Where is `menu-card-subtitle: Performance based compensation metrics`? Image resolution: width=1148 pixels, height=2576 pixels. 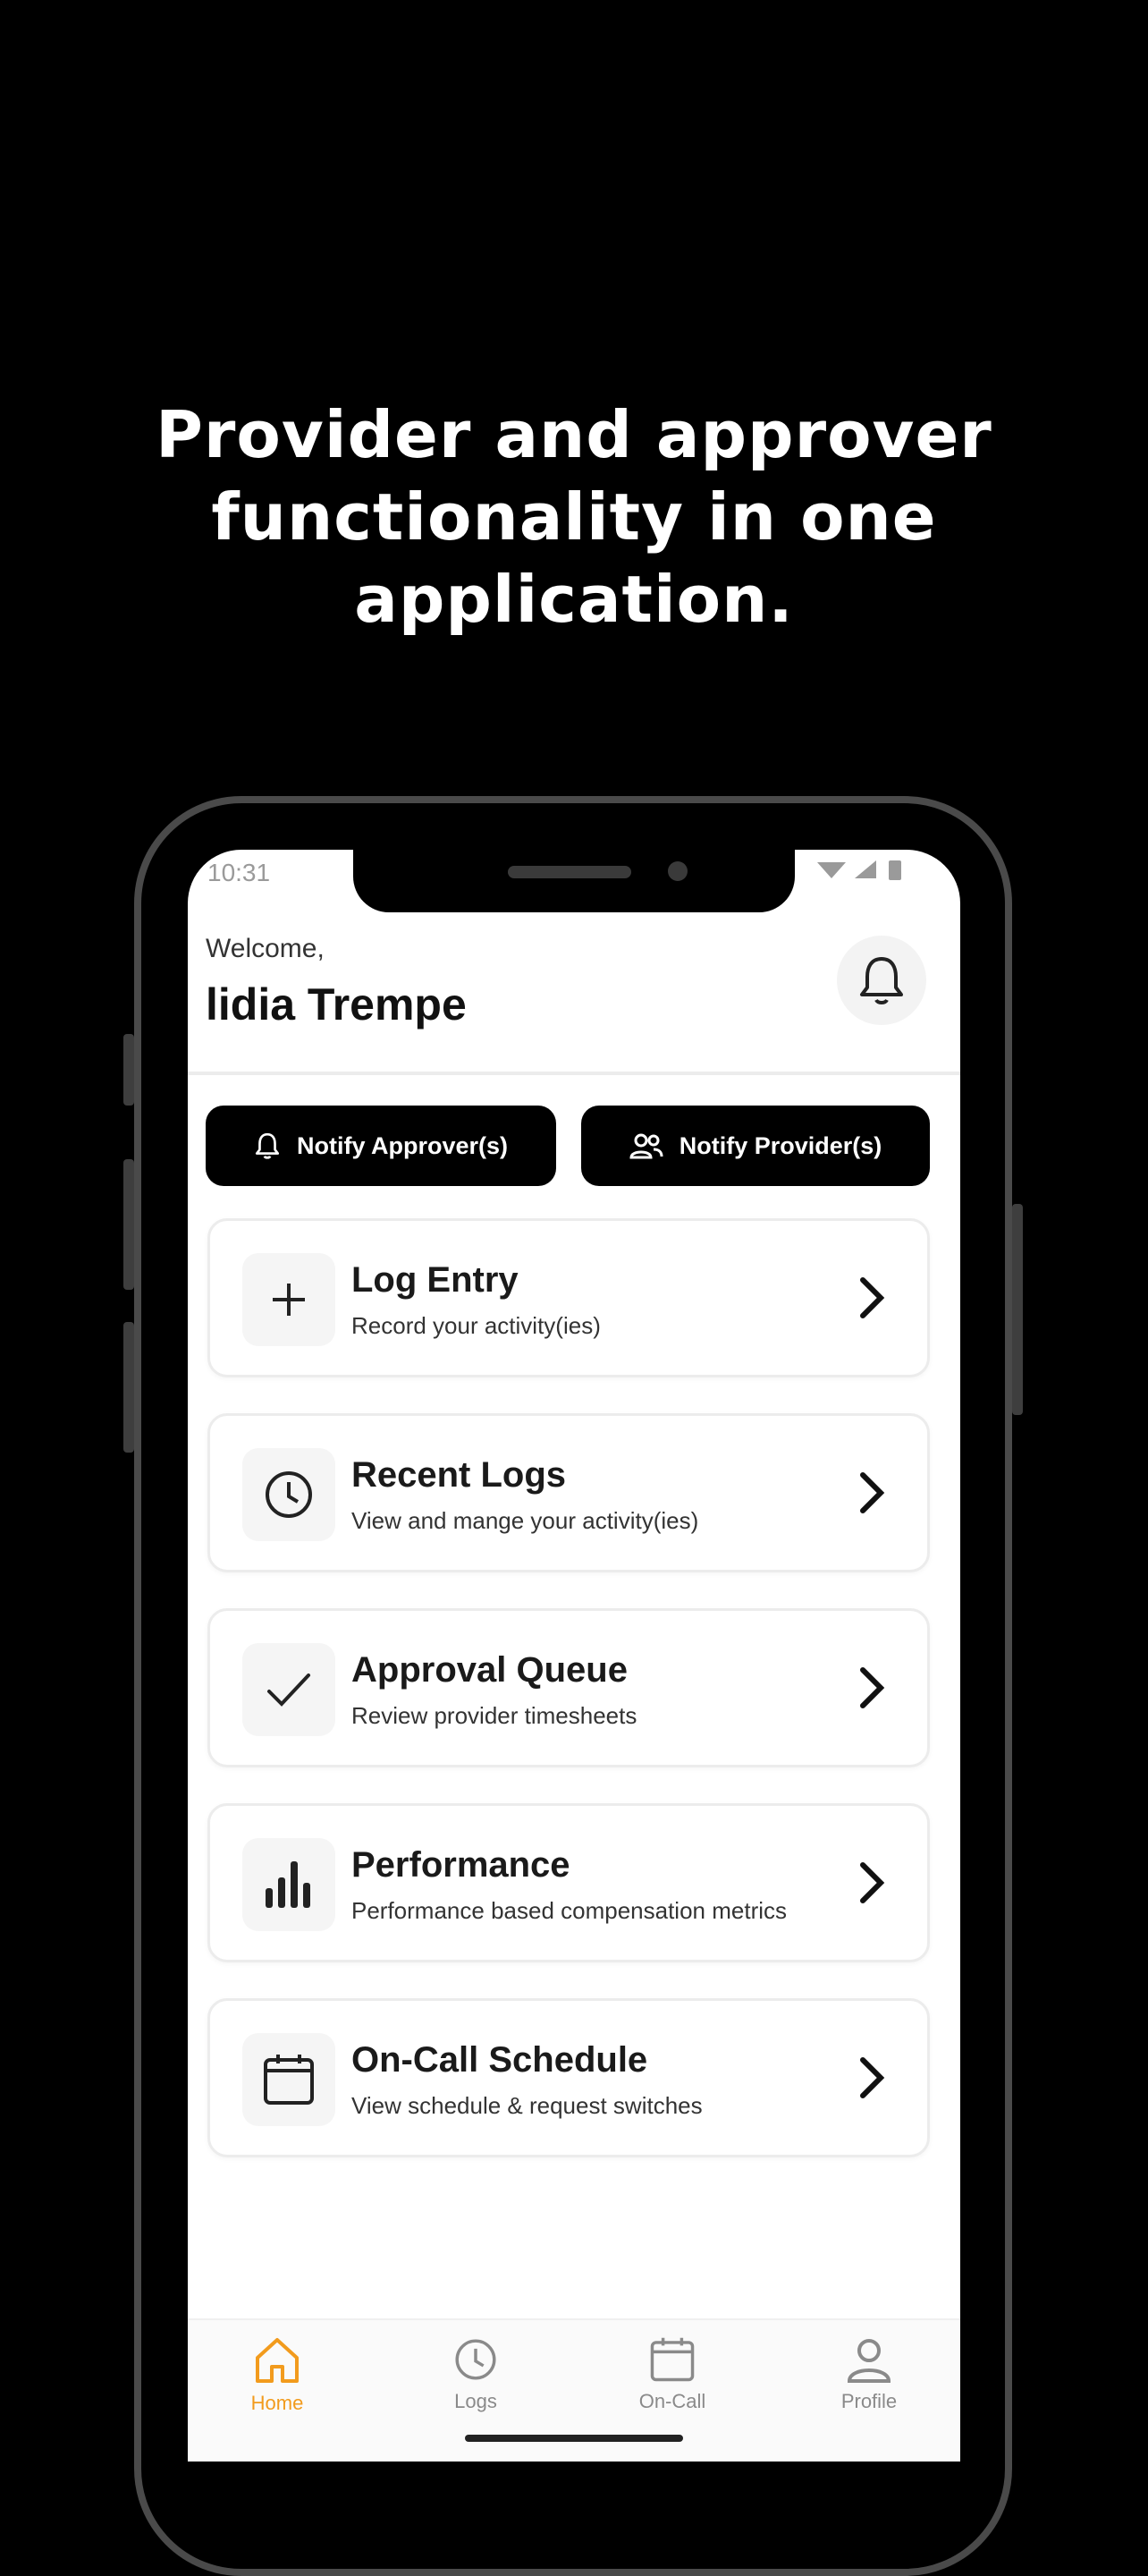
menu-card-subtitle: Performance based compensation metrics is located at coordinates (569, 1910).